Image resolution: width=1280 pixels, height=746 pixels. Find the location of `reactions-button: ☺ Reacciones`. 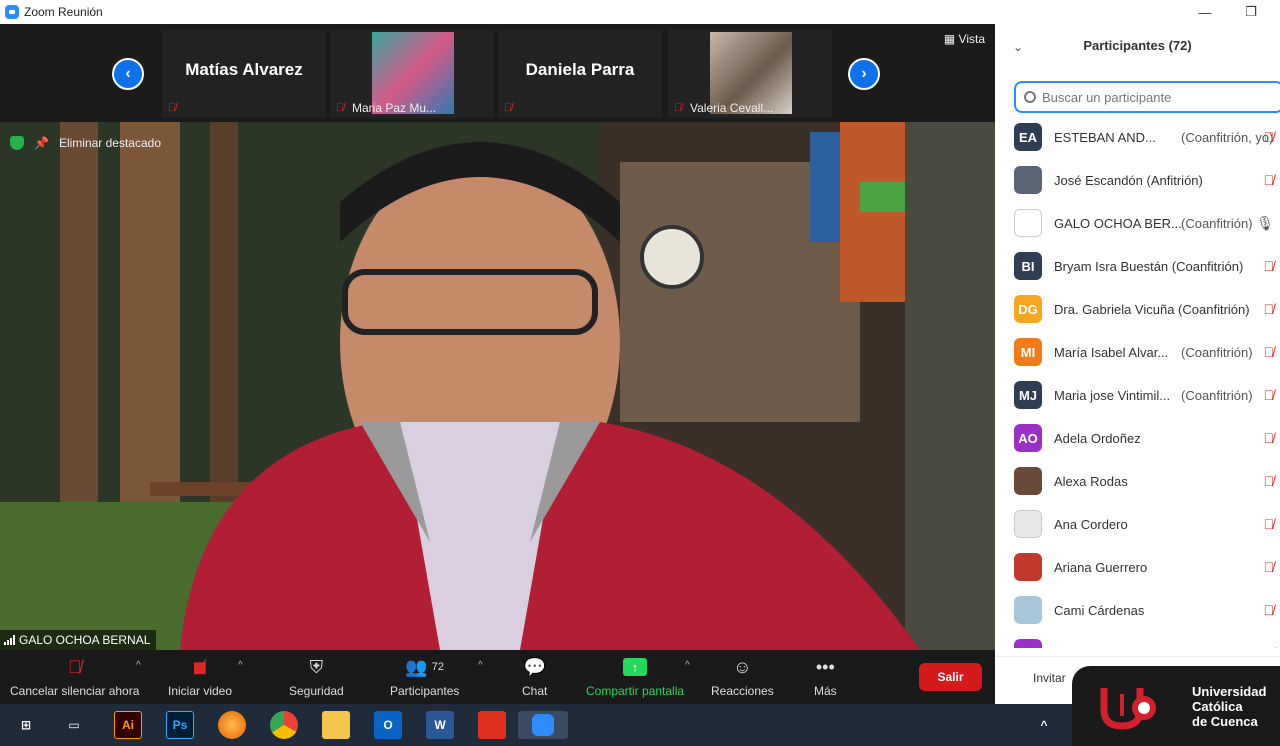

reactions-button: ☺ Reacciones is located at coordinates (742, 676).